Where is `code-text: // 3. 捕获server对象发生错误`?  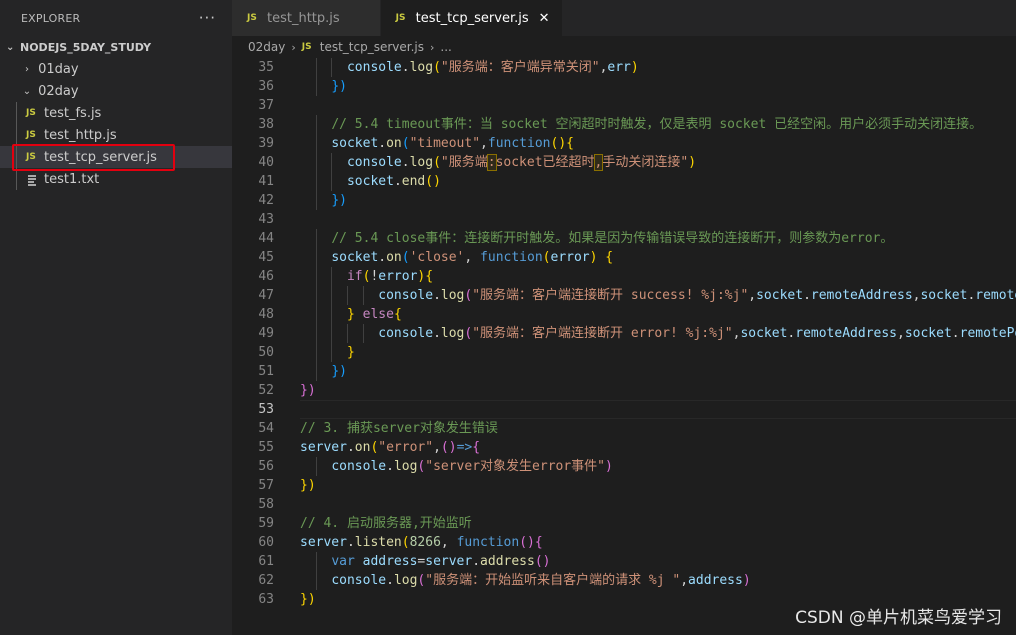 code-text: // 3. 捕获server对象发生错误 is located at coordinates (399, 428).